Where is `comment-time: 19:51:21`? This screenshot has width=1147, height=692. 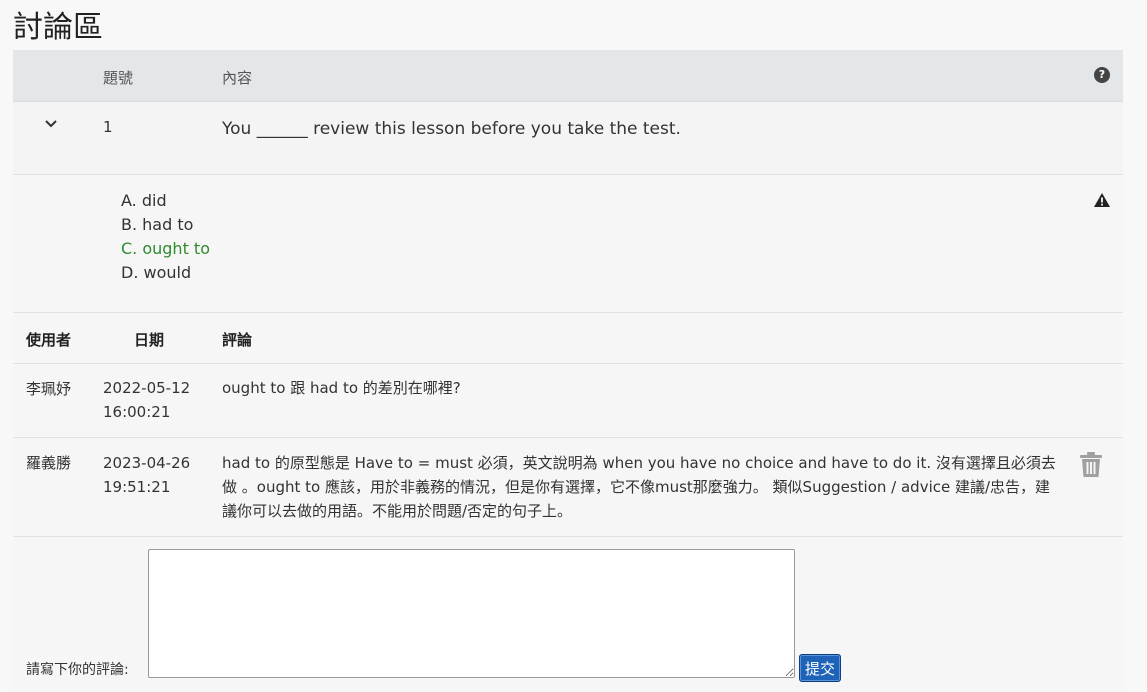 comment-time: 19:51:21 is located at coordinates (137, 487).